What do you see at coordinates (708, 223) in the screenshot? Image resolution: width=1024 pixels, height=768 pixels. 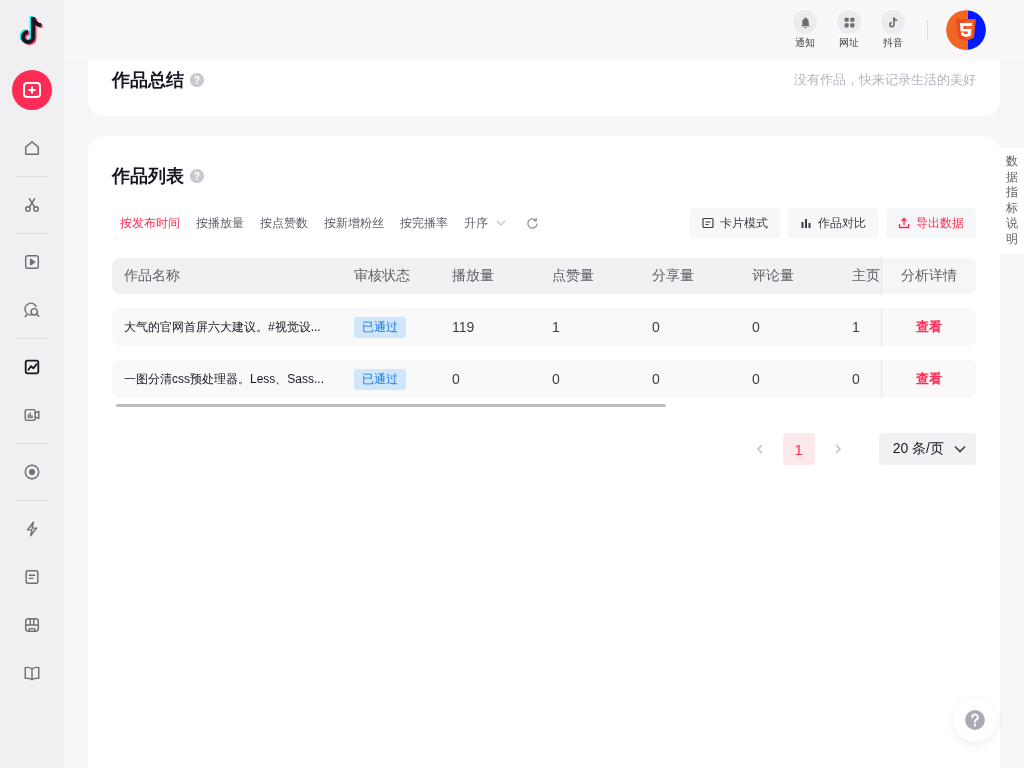 I see `card-icon` at bounding box center [708, 223].